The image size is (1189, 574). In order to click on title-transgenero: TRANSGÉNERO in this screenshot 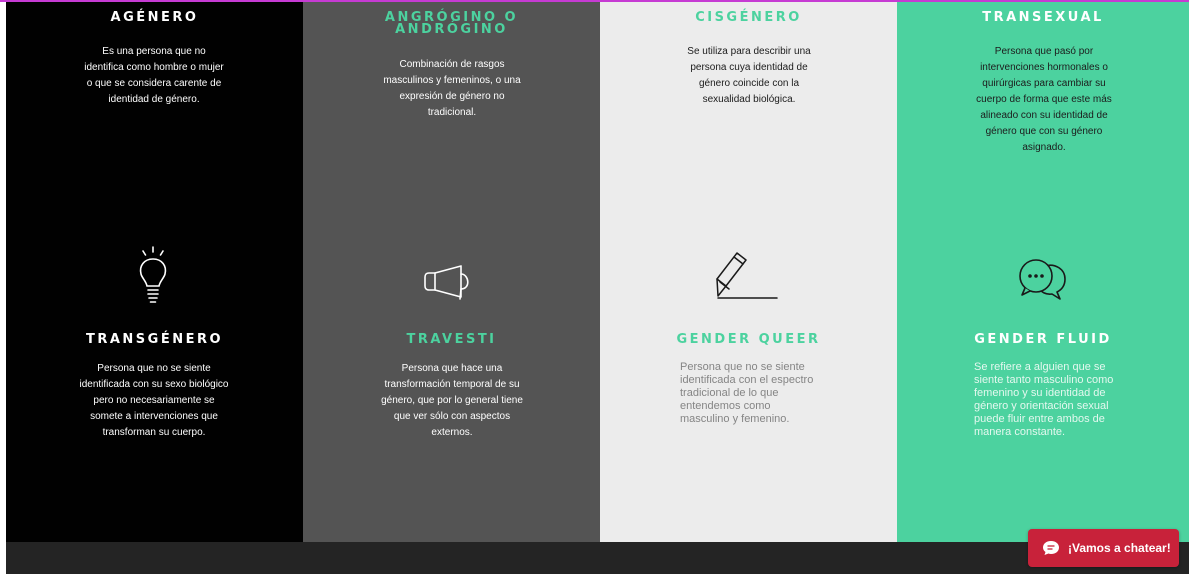, I will do `click(154, 339)`.